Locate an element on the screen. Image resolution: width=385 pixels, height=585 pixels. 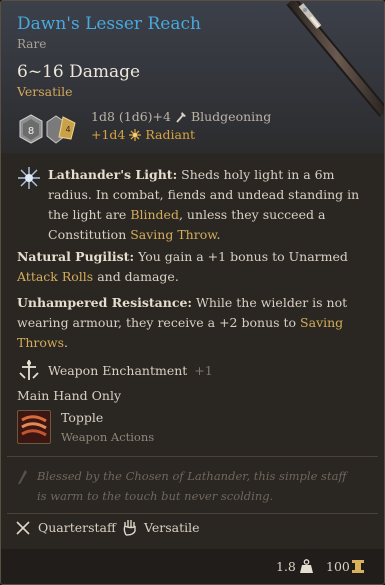
weapon-enchantment-icon is located at coordinates (29, 370).